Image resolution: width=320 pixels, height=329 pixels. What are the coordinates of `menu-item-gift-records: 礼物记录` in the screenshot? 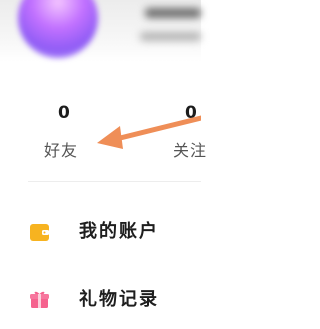 It's located at (100, 302).